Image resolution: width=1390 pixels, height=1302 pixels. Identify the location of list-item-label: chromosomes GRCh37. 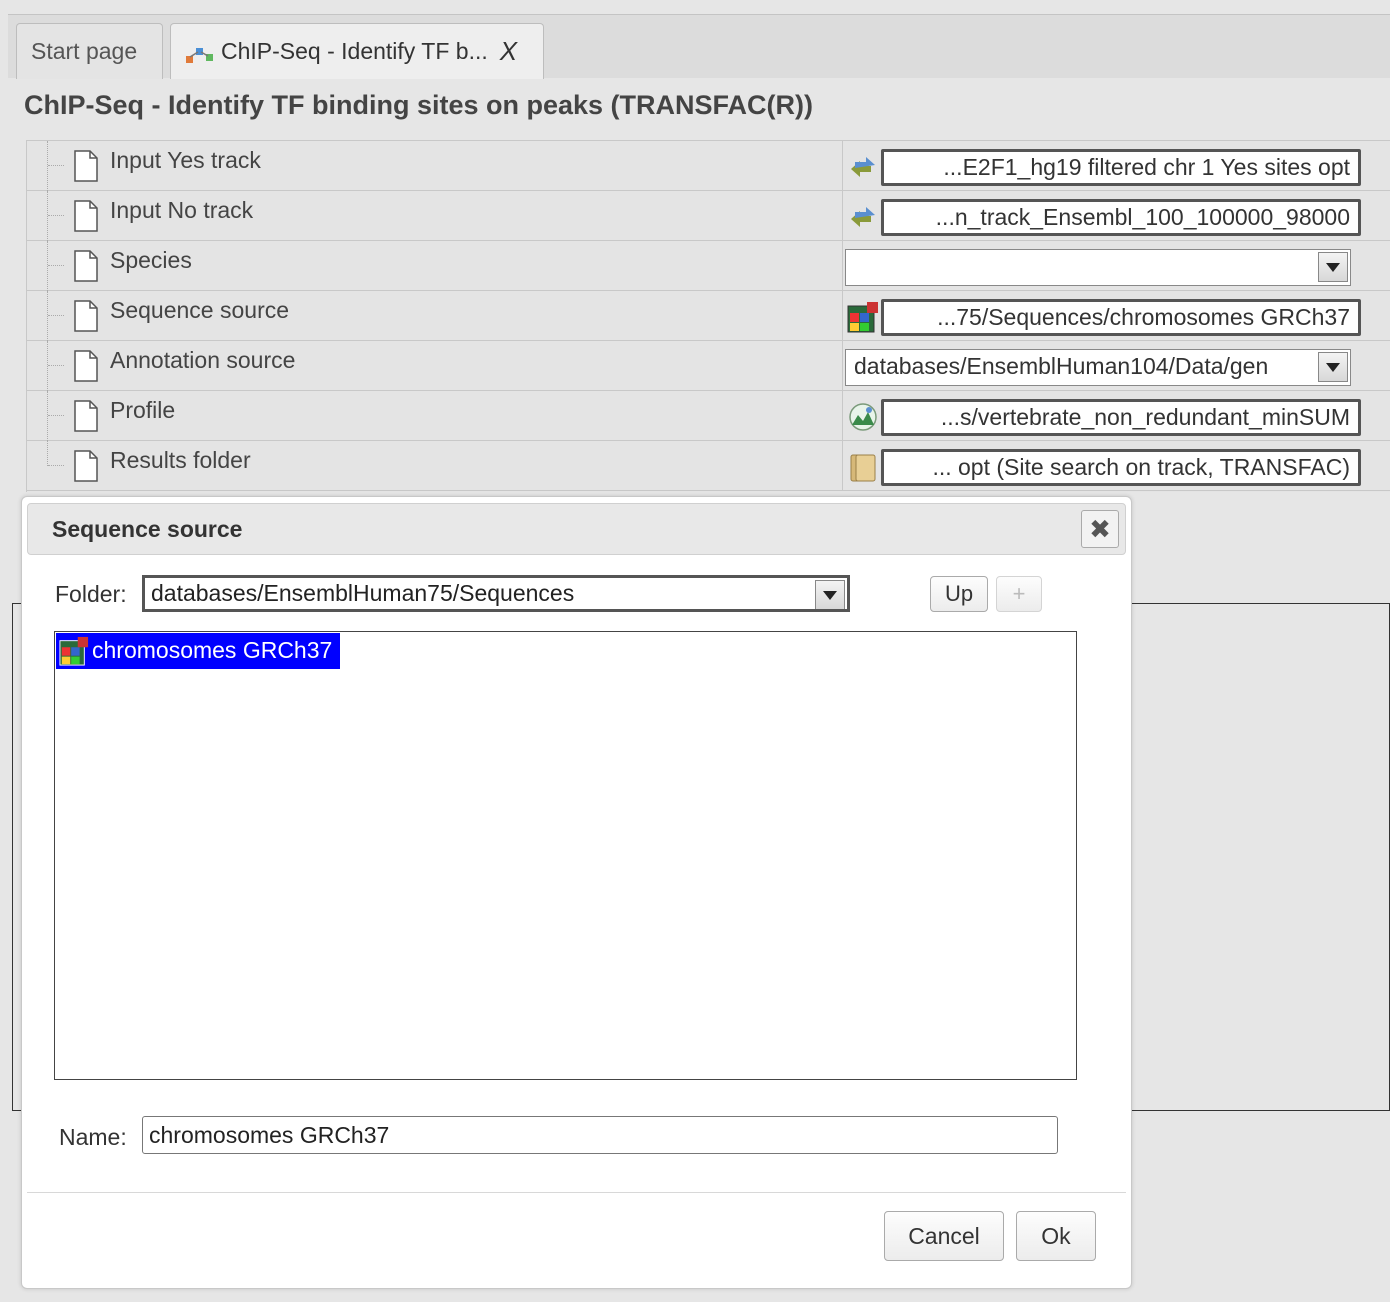
(212, 650).